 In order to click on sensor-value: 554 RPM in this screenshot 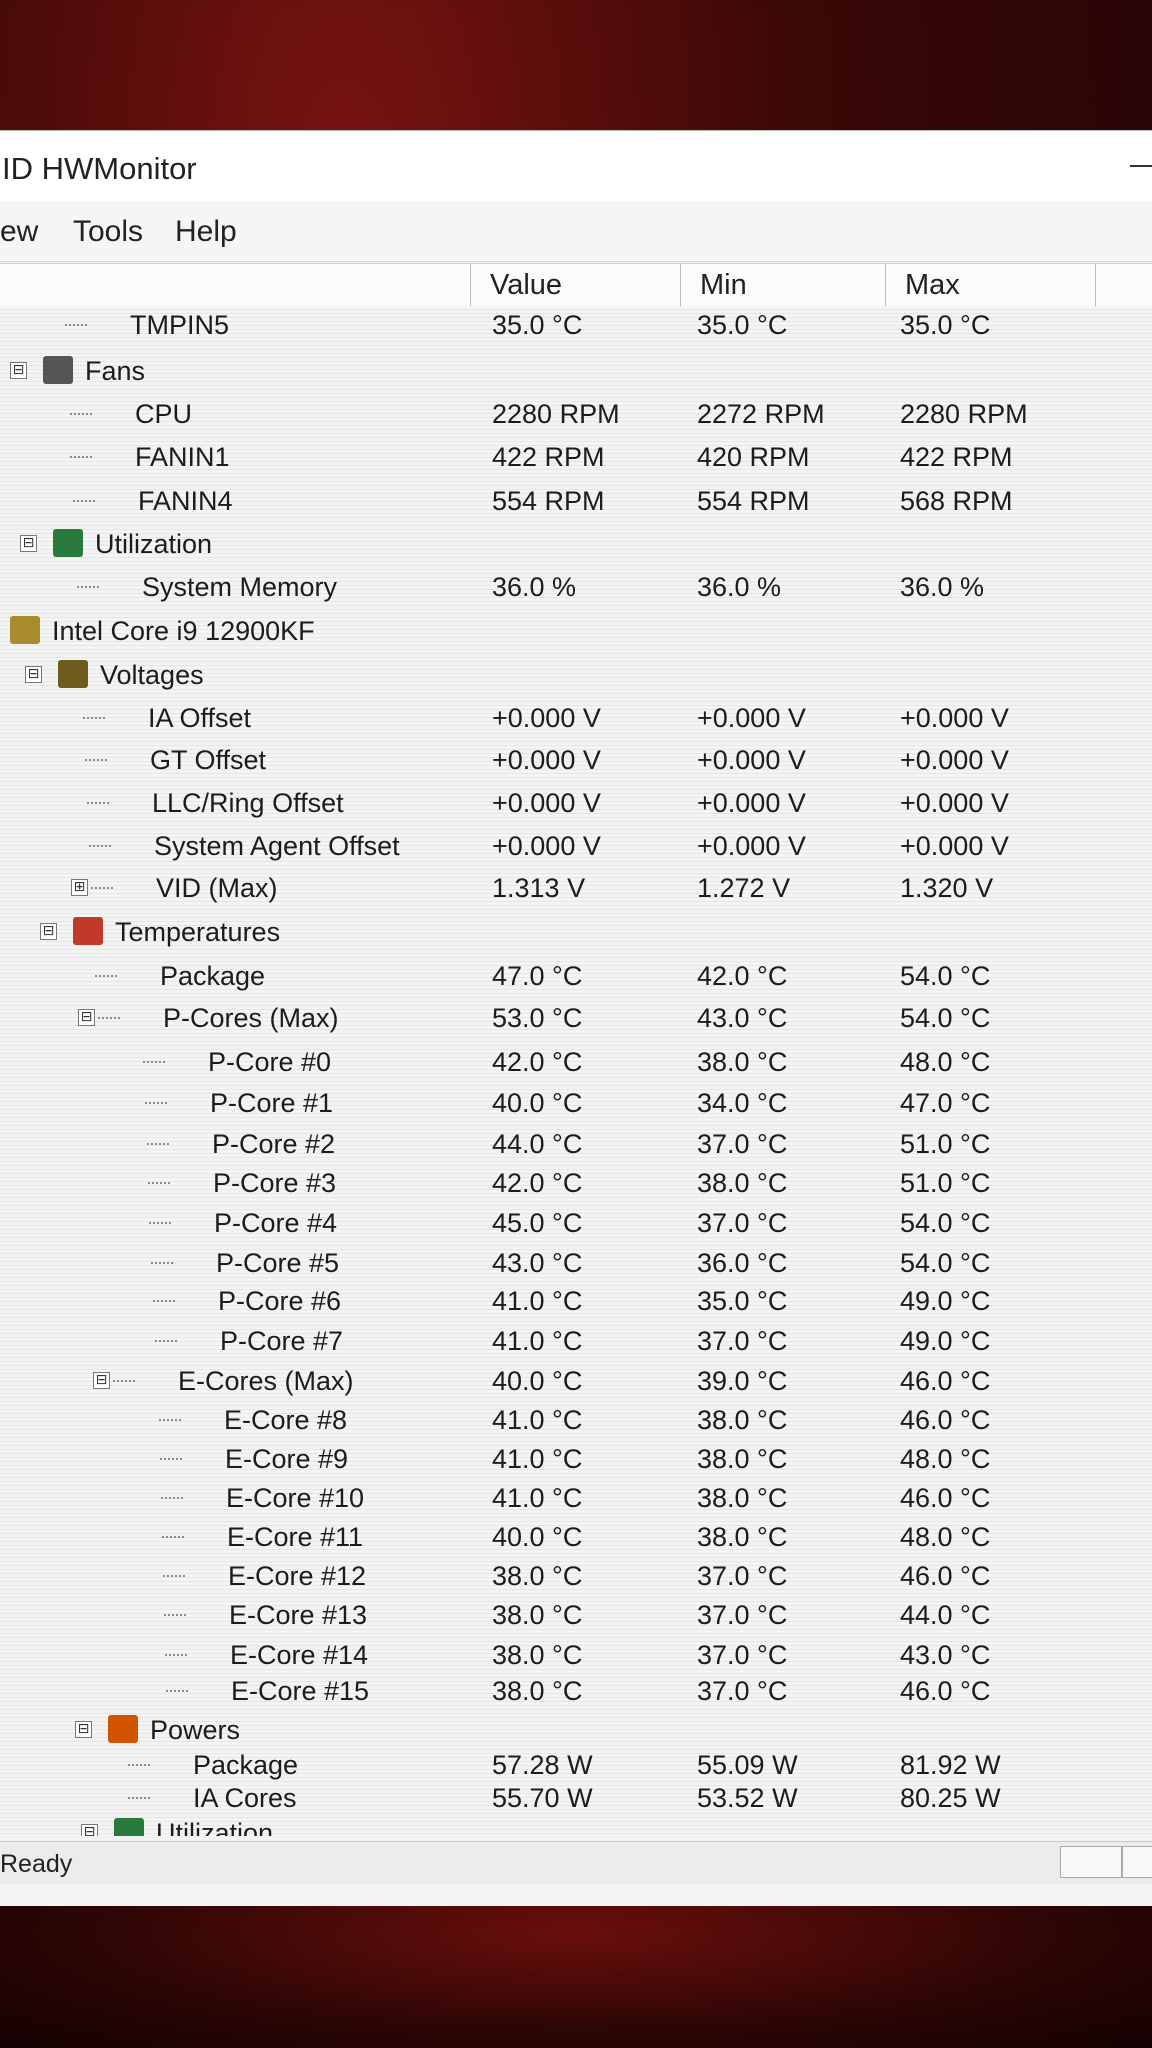, I will do `click(548, 501)`.